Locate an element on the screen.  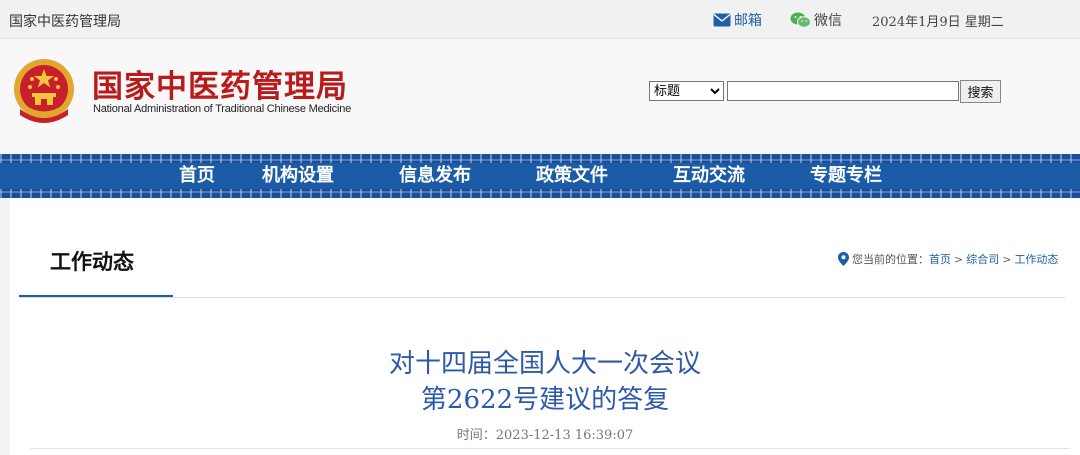
mail-icon is located at coordinates (722, 20).